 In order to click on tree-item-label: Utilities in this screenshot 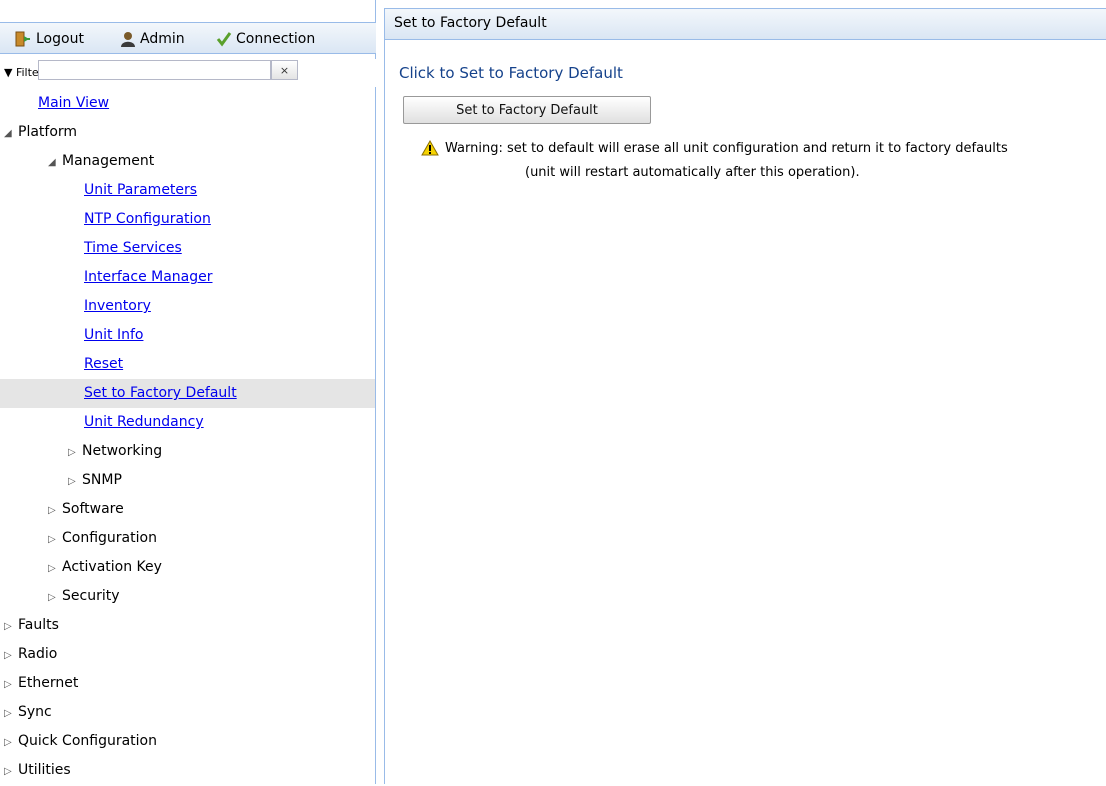, I will do `click(44, 770)`.